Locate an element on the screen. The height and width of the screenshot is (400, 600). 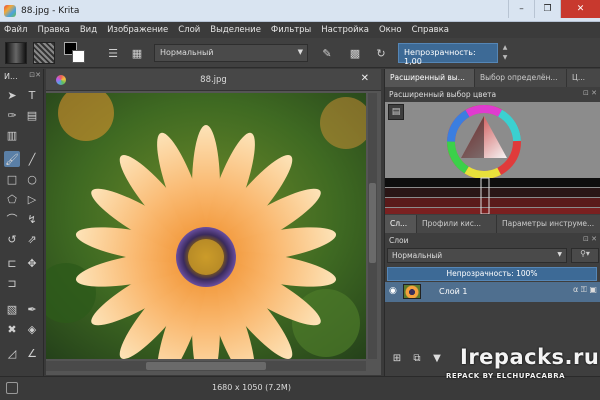
close-button: ✕ is located at coordinates (580, 9).